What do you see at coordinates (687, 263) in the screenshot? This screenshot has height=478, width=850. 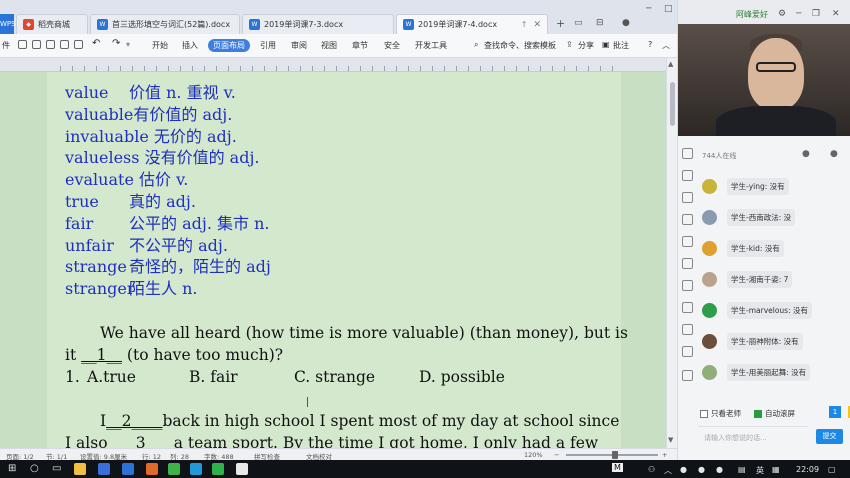 I see `image-icon` at bounding box center [687, 263].